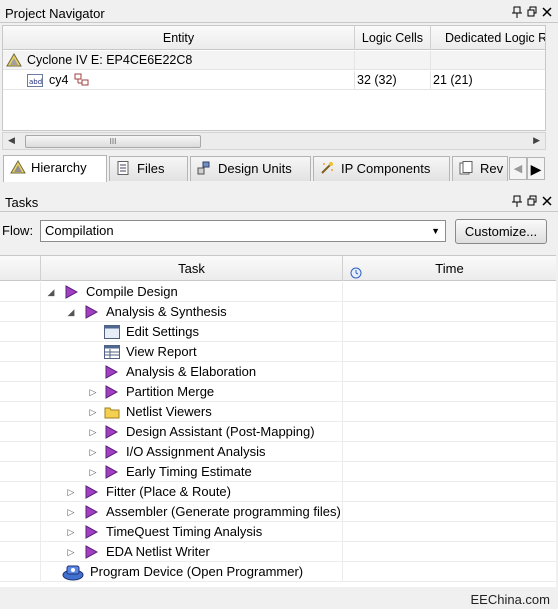  I want to click on table-row: abd cy4 32 (32) 21 (21), so click(274, 80).